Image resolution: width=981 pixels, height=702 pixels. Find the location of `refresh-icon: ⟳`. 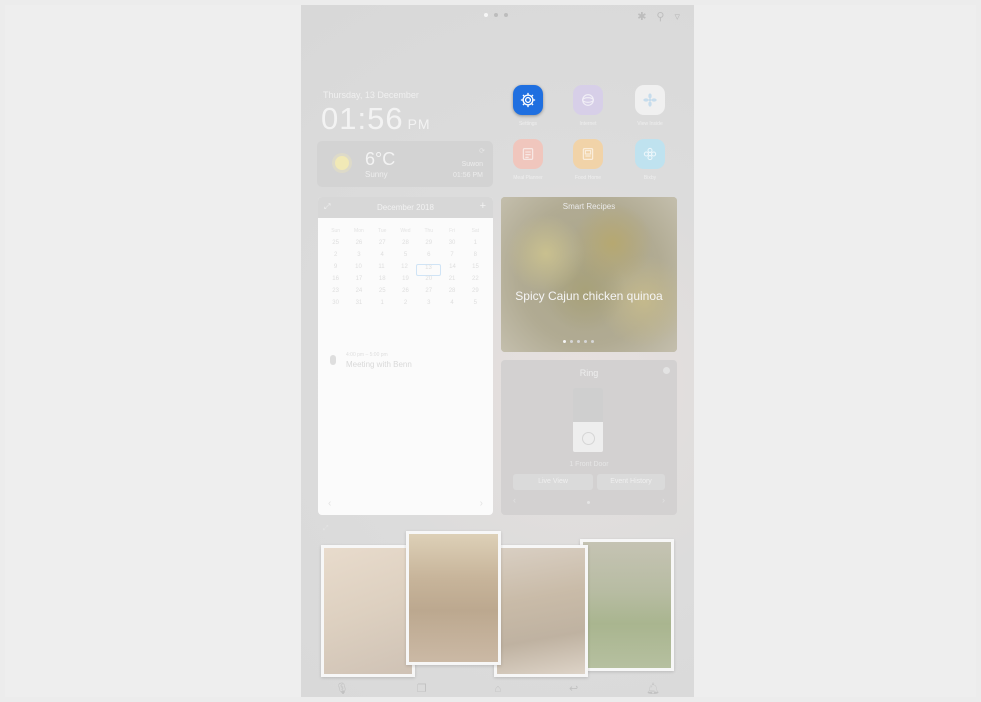

refresh-icon: ⟳ is located at coordinates (482, 151).